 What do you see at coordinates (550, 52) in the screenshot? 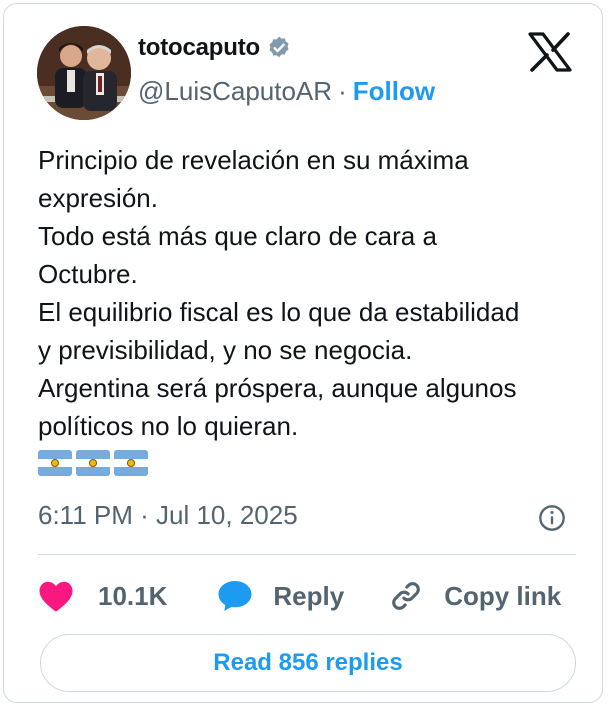
I see `x-logo-icon` at bounding box center [550, 52].